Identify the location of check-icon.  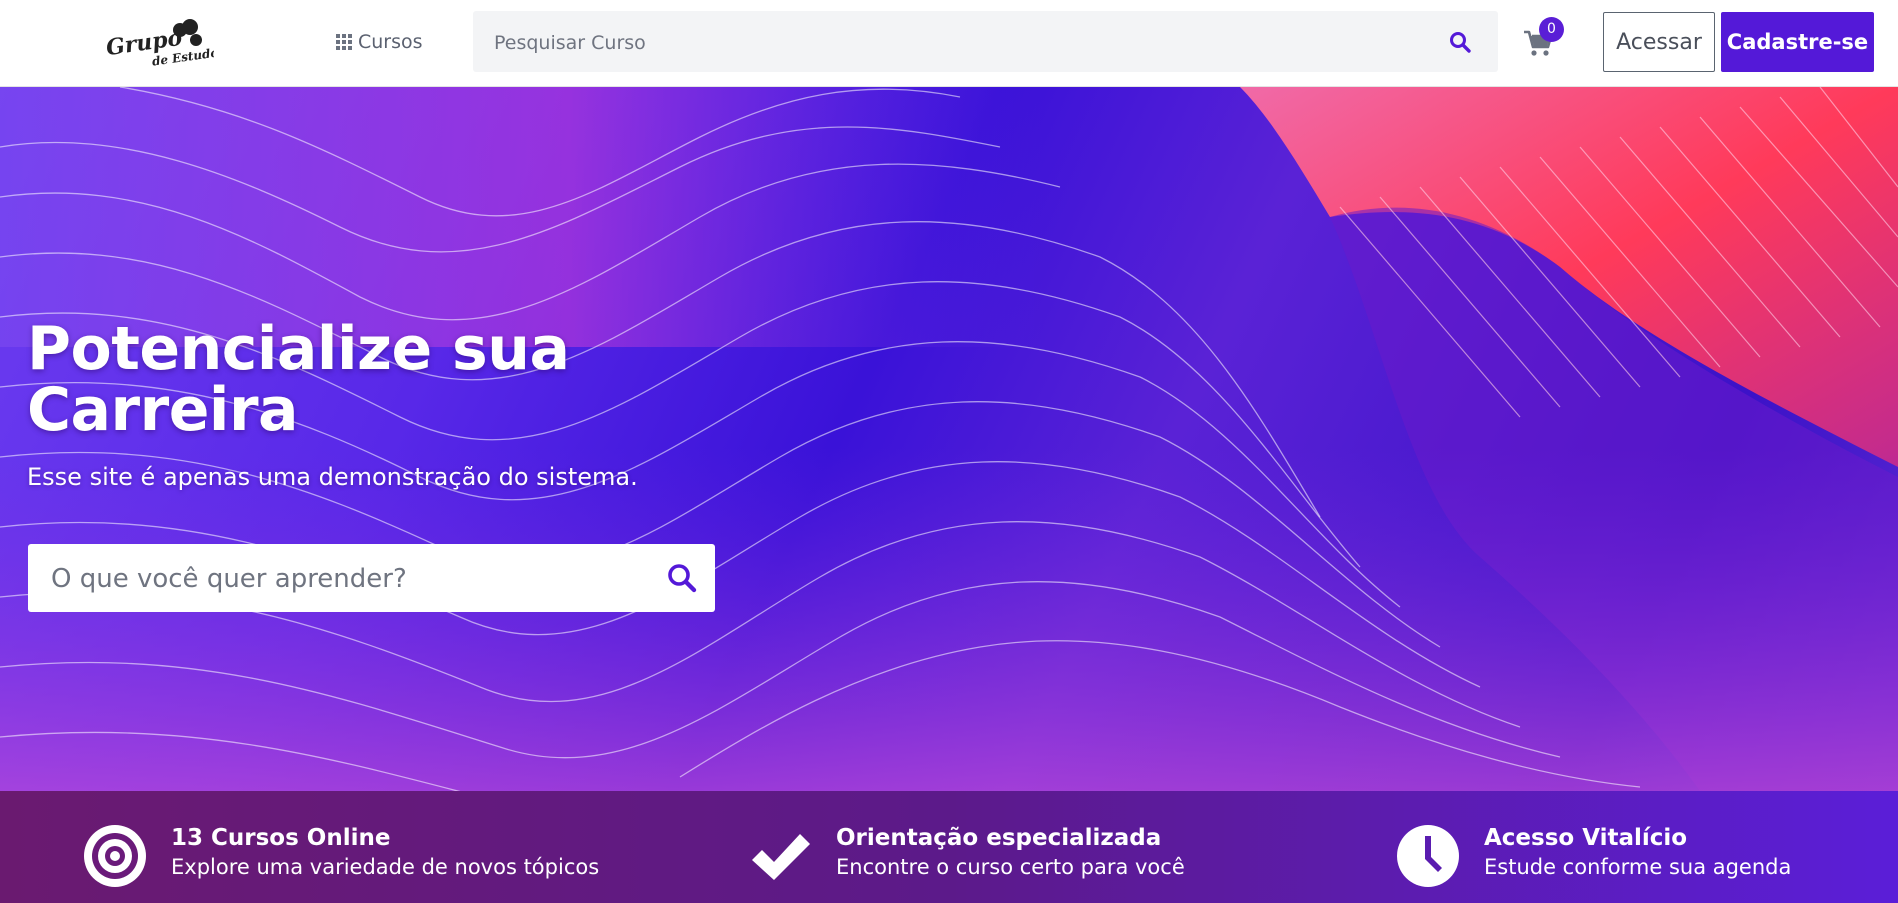
(781, 857).